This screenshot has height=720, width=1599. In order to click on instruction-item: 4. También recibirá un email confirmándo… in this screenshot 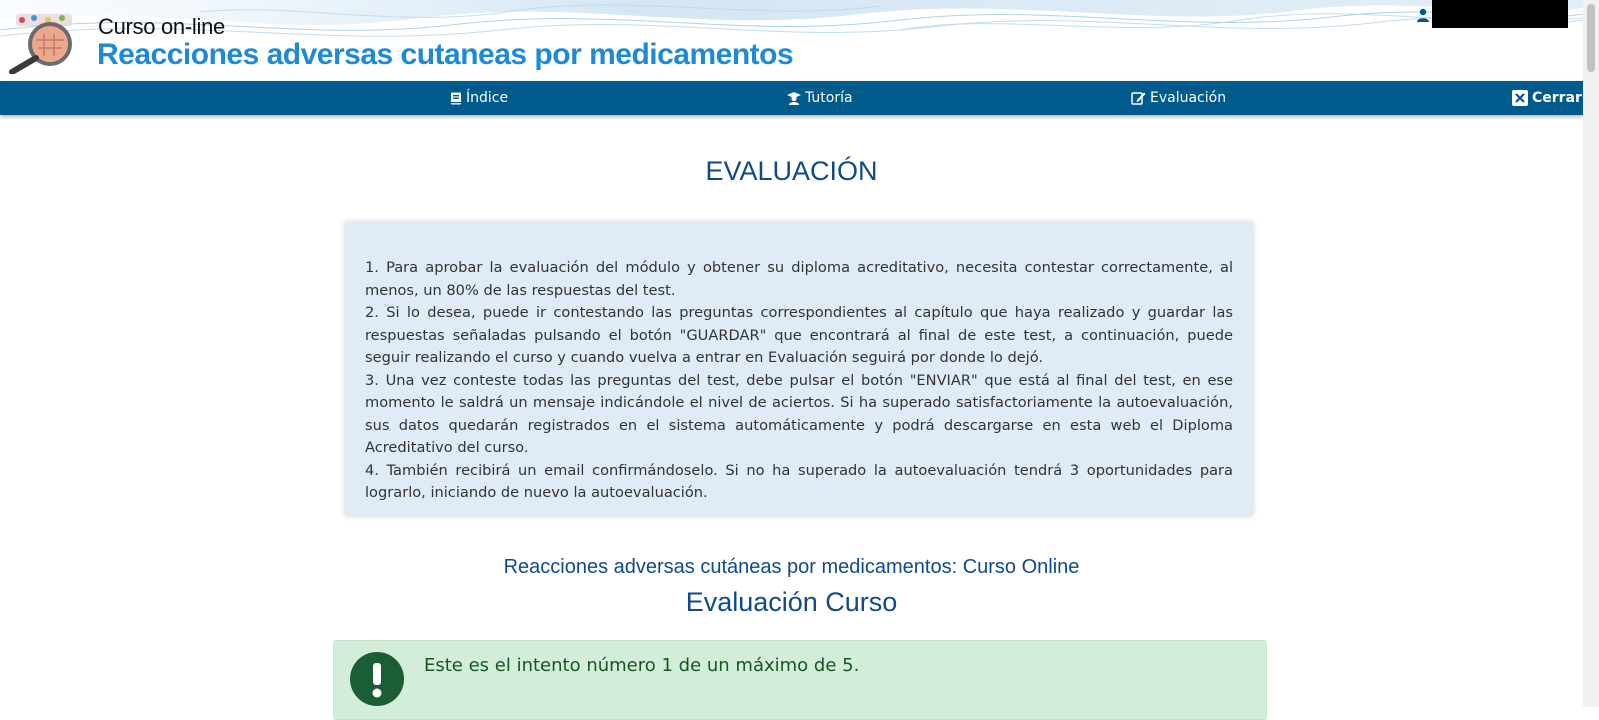, I will do `click(799, 481)`.